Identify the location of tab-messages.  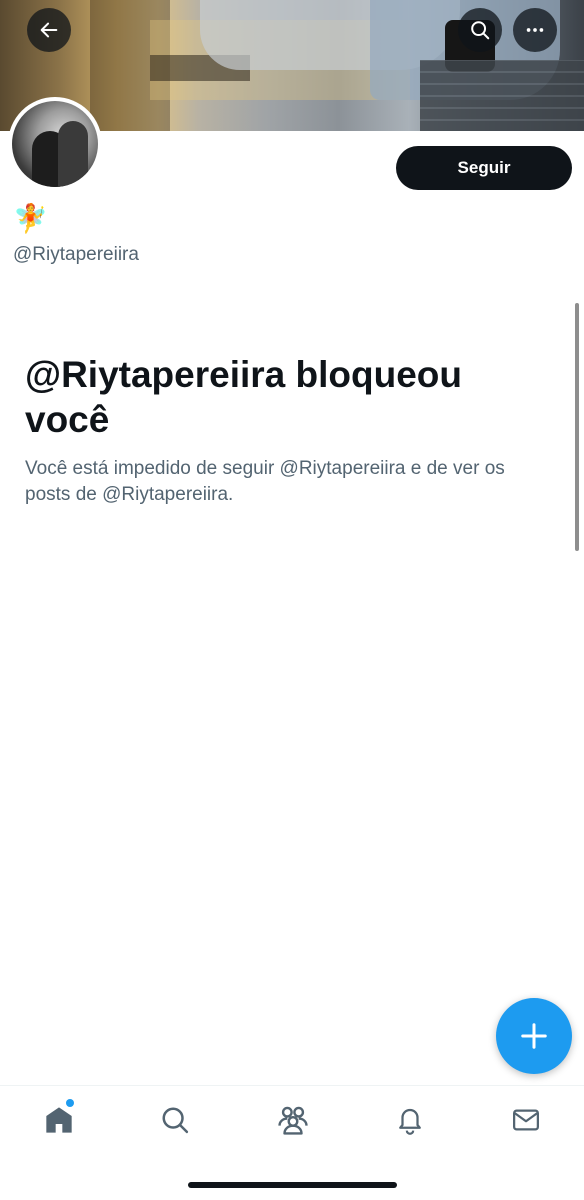
(526, 1120).